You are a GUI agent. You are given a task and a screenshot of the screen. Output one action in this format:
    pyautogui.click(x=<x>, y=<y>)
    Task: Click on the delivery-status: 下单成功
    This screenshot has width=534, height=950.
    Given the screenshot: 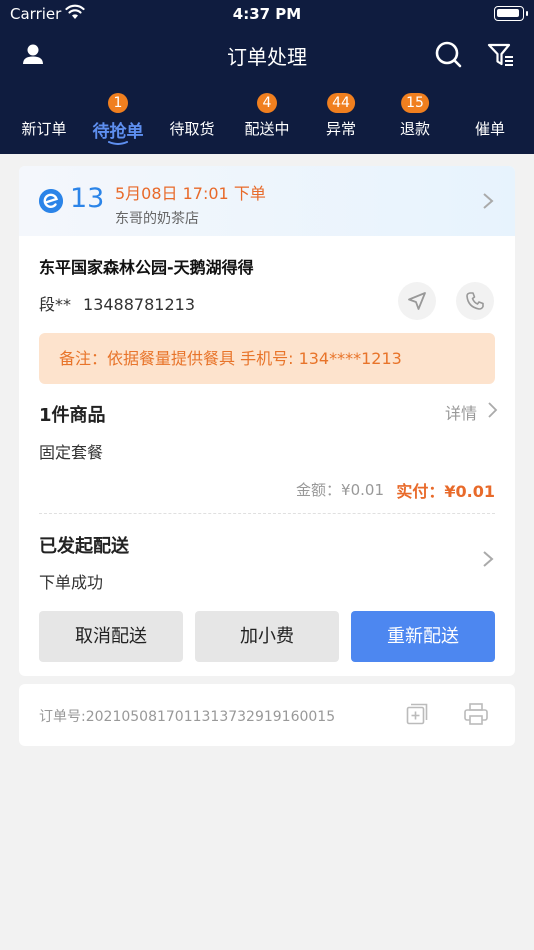 What is the action you would take?
    pyautogui.click(x=71, y=582)
    